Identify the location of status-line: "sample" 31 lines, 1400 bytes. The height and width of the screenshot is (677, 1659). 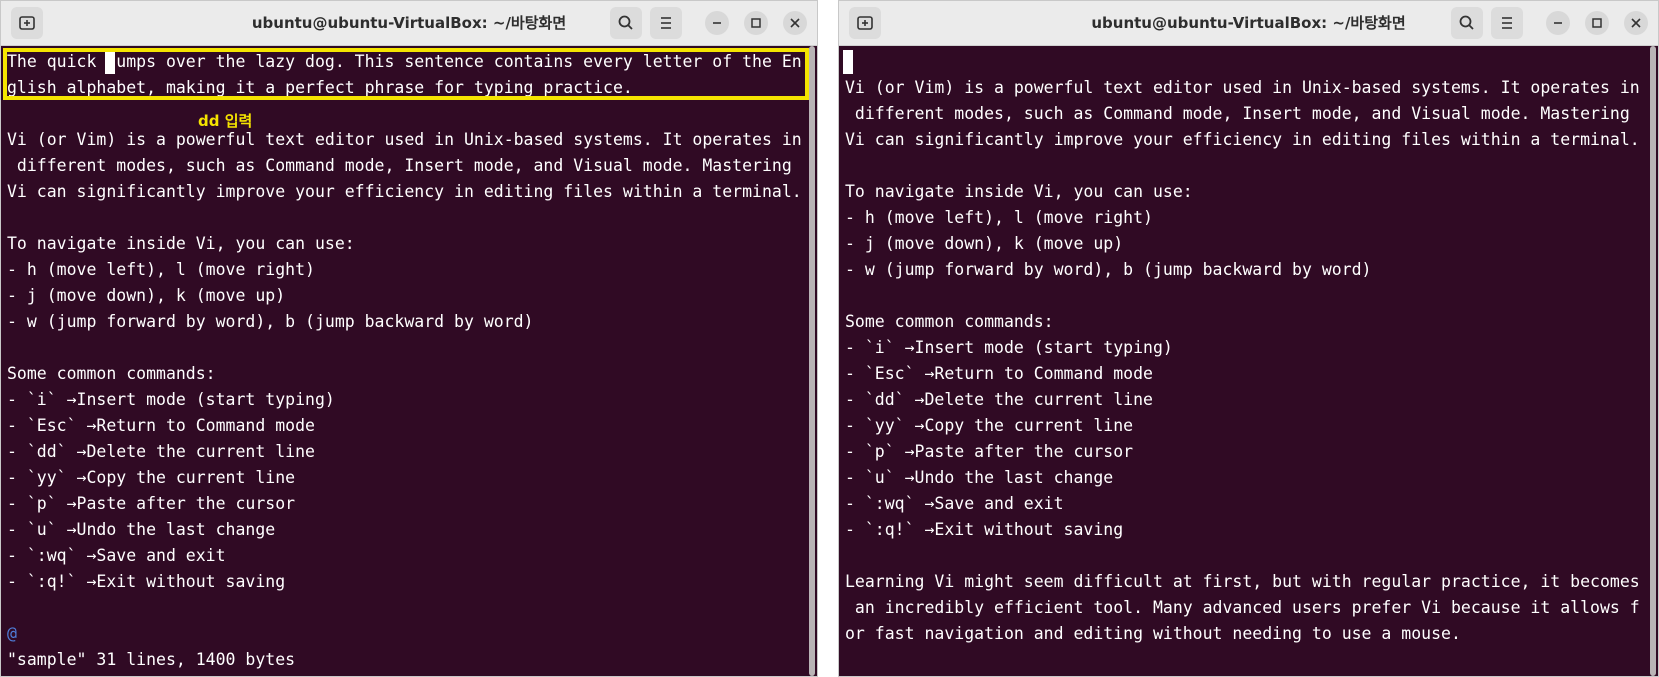
(151, 659).